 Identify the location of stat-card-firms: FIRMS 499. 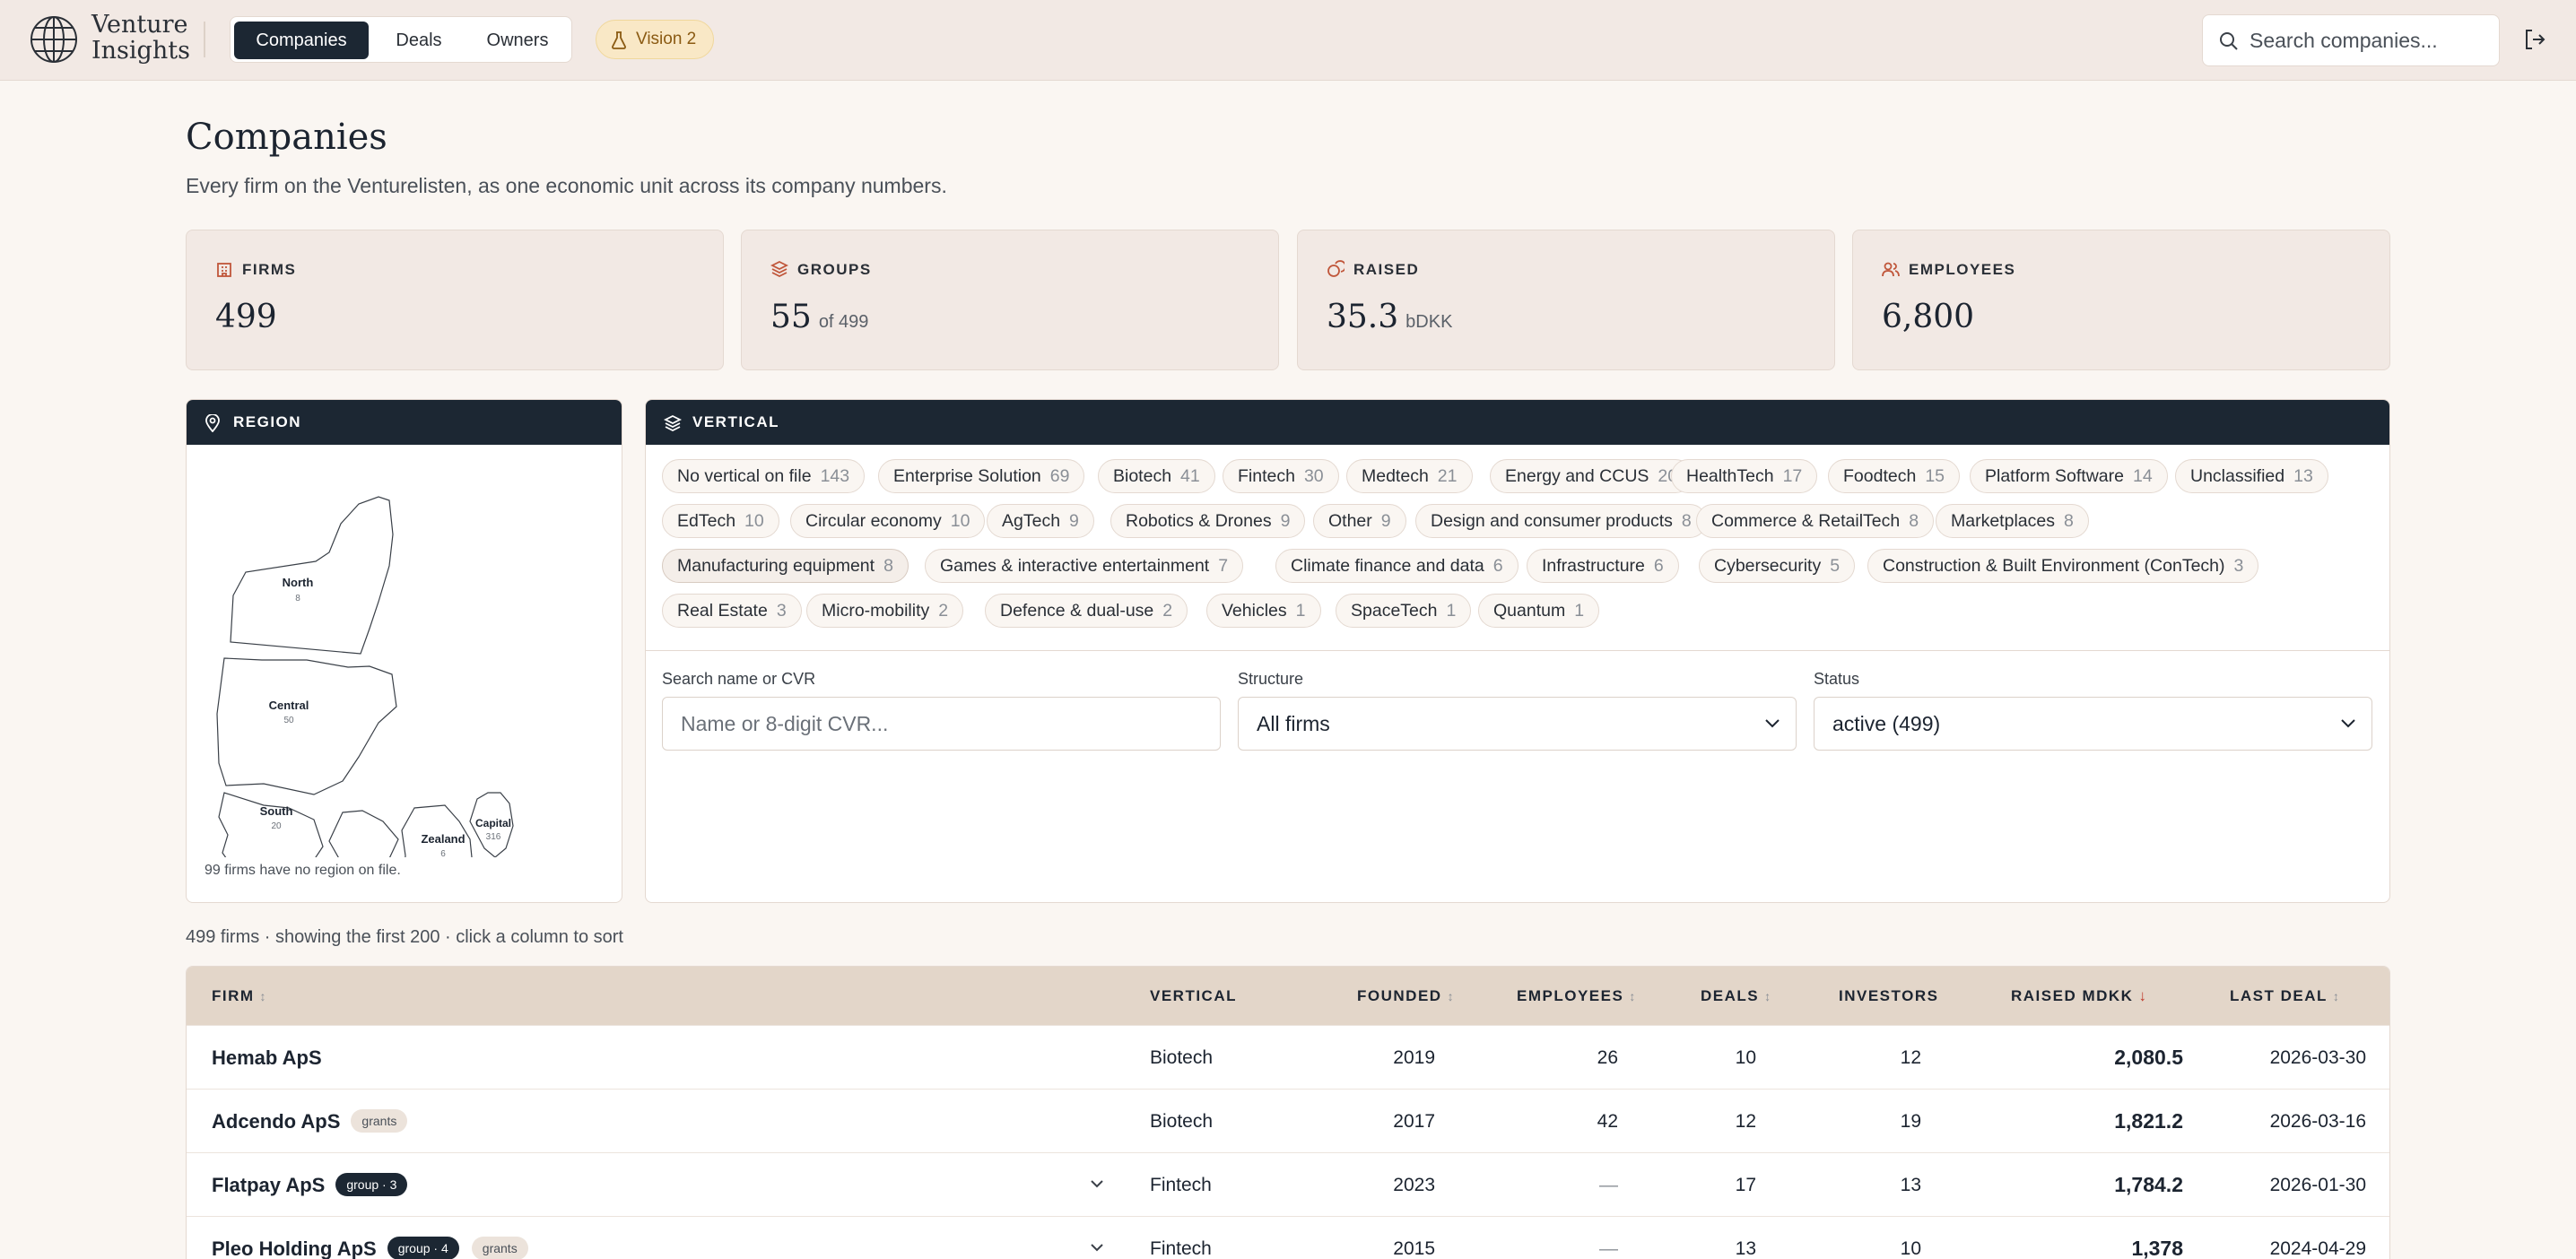
(455, 300).